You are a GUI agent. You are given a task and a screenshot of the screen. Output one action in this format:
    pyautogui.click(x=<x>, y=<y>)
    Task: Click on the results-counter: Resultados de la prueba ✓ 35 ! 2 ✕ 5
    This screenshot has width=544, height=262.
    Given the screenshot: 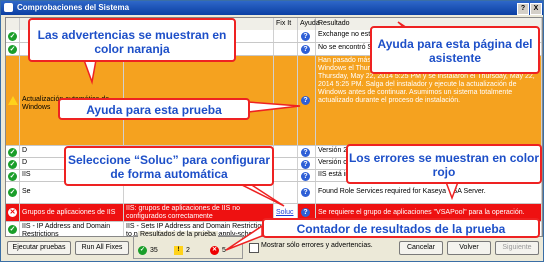 What is the action you would take?
    pyautogui.click(x=188, y=245)
    